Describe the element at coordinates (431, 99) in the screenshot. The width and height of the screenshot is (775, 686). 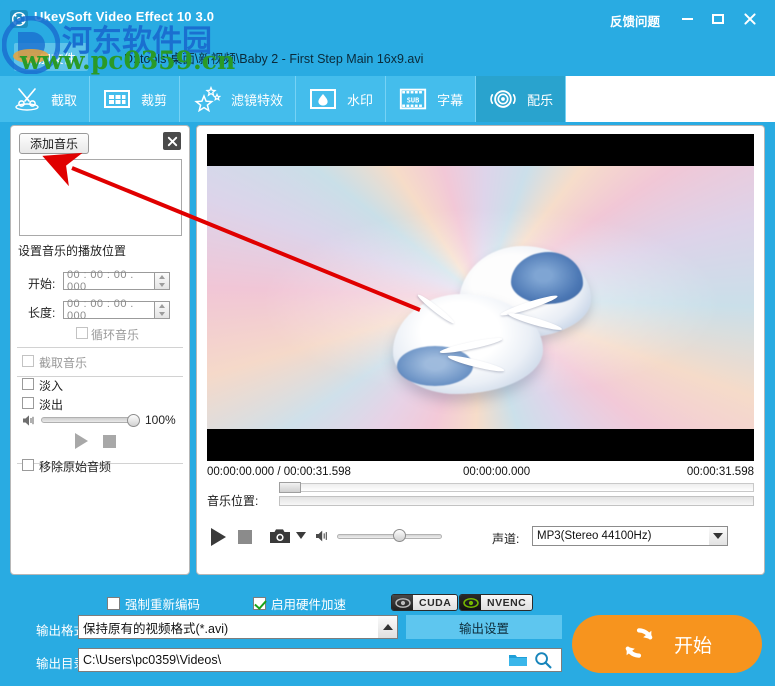
I see `tab-subtitle: SUB 字幕` at that location.